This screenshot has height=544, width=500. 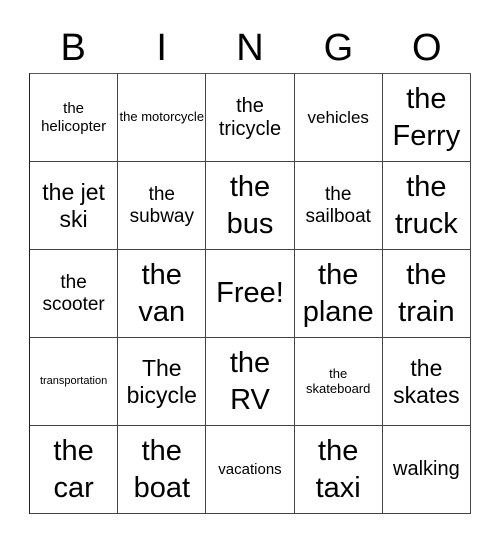 I want to click on bingo-cell: the train, so click(x=426, y=294).